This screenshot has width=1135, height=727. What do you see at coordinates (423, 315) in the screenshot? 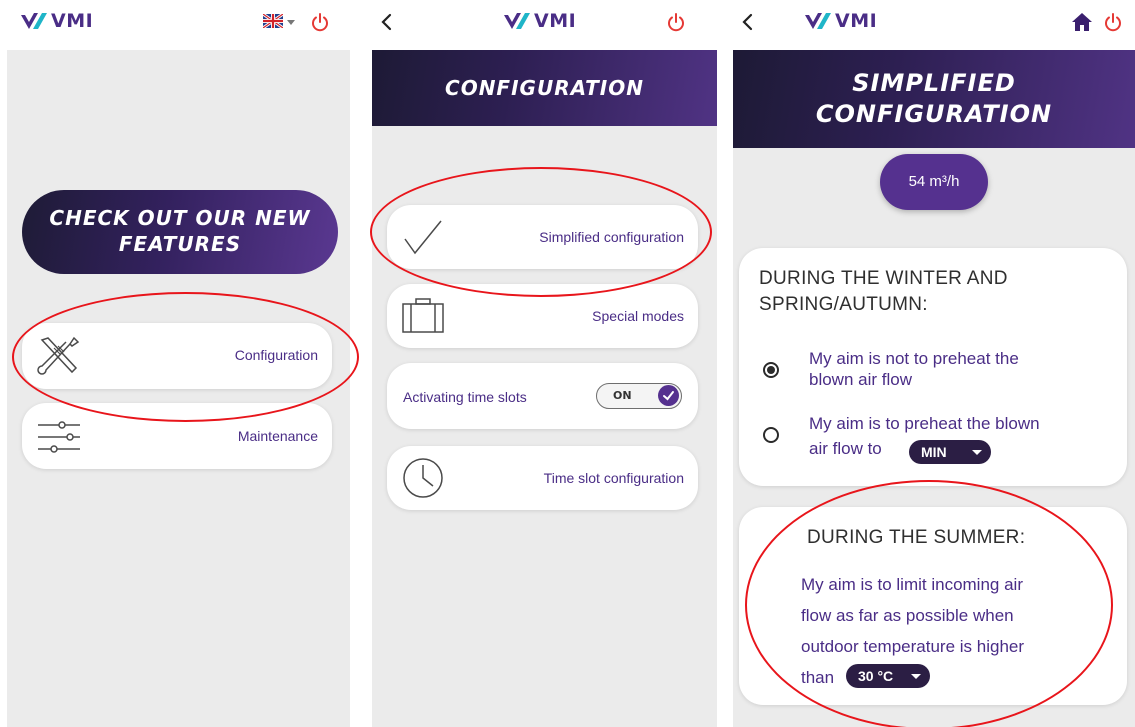
I see `suitcase-icon` at bounding box center [423, 315].